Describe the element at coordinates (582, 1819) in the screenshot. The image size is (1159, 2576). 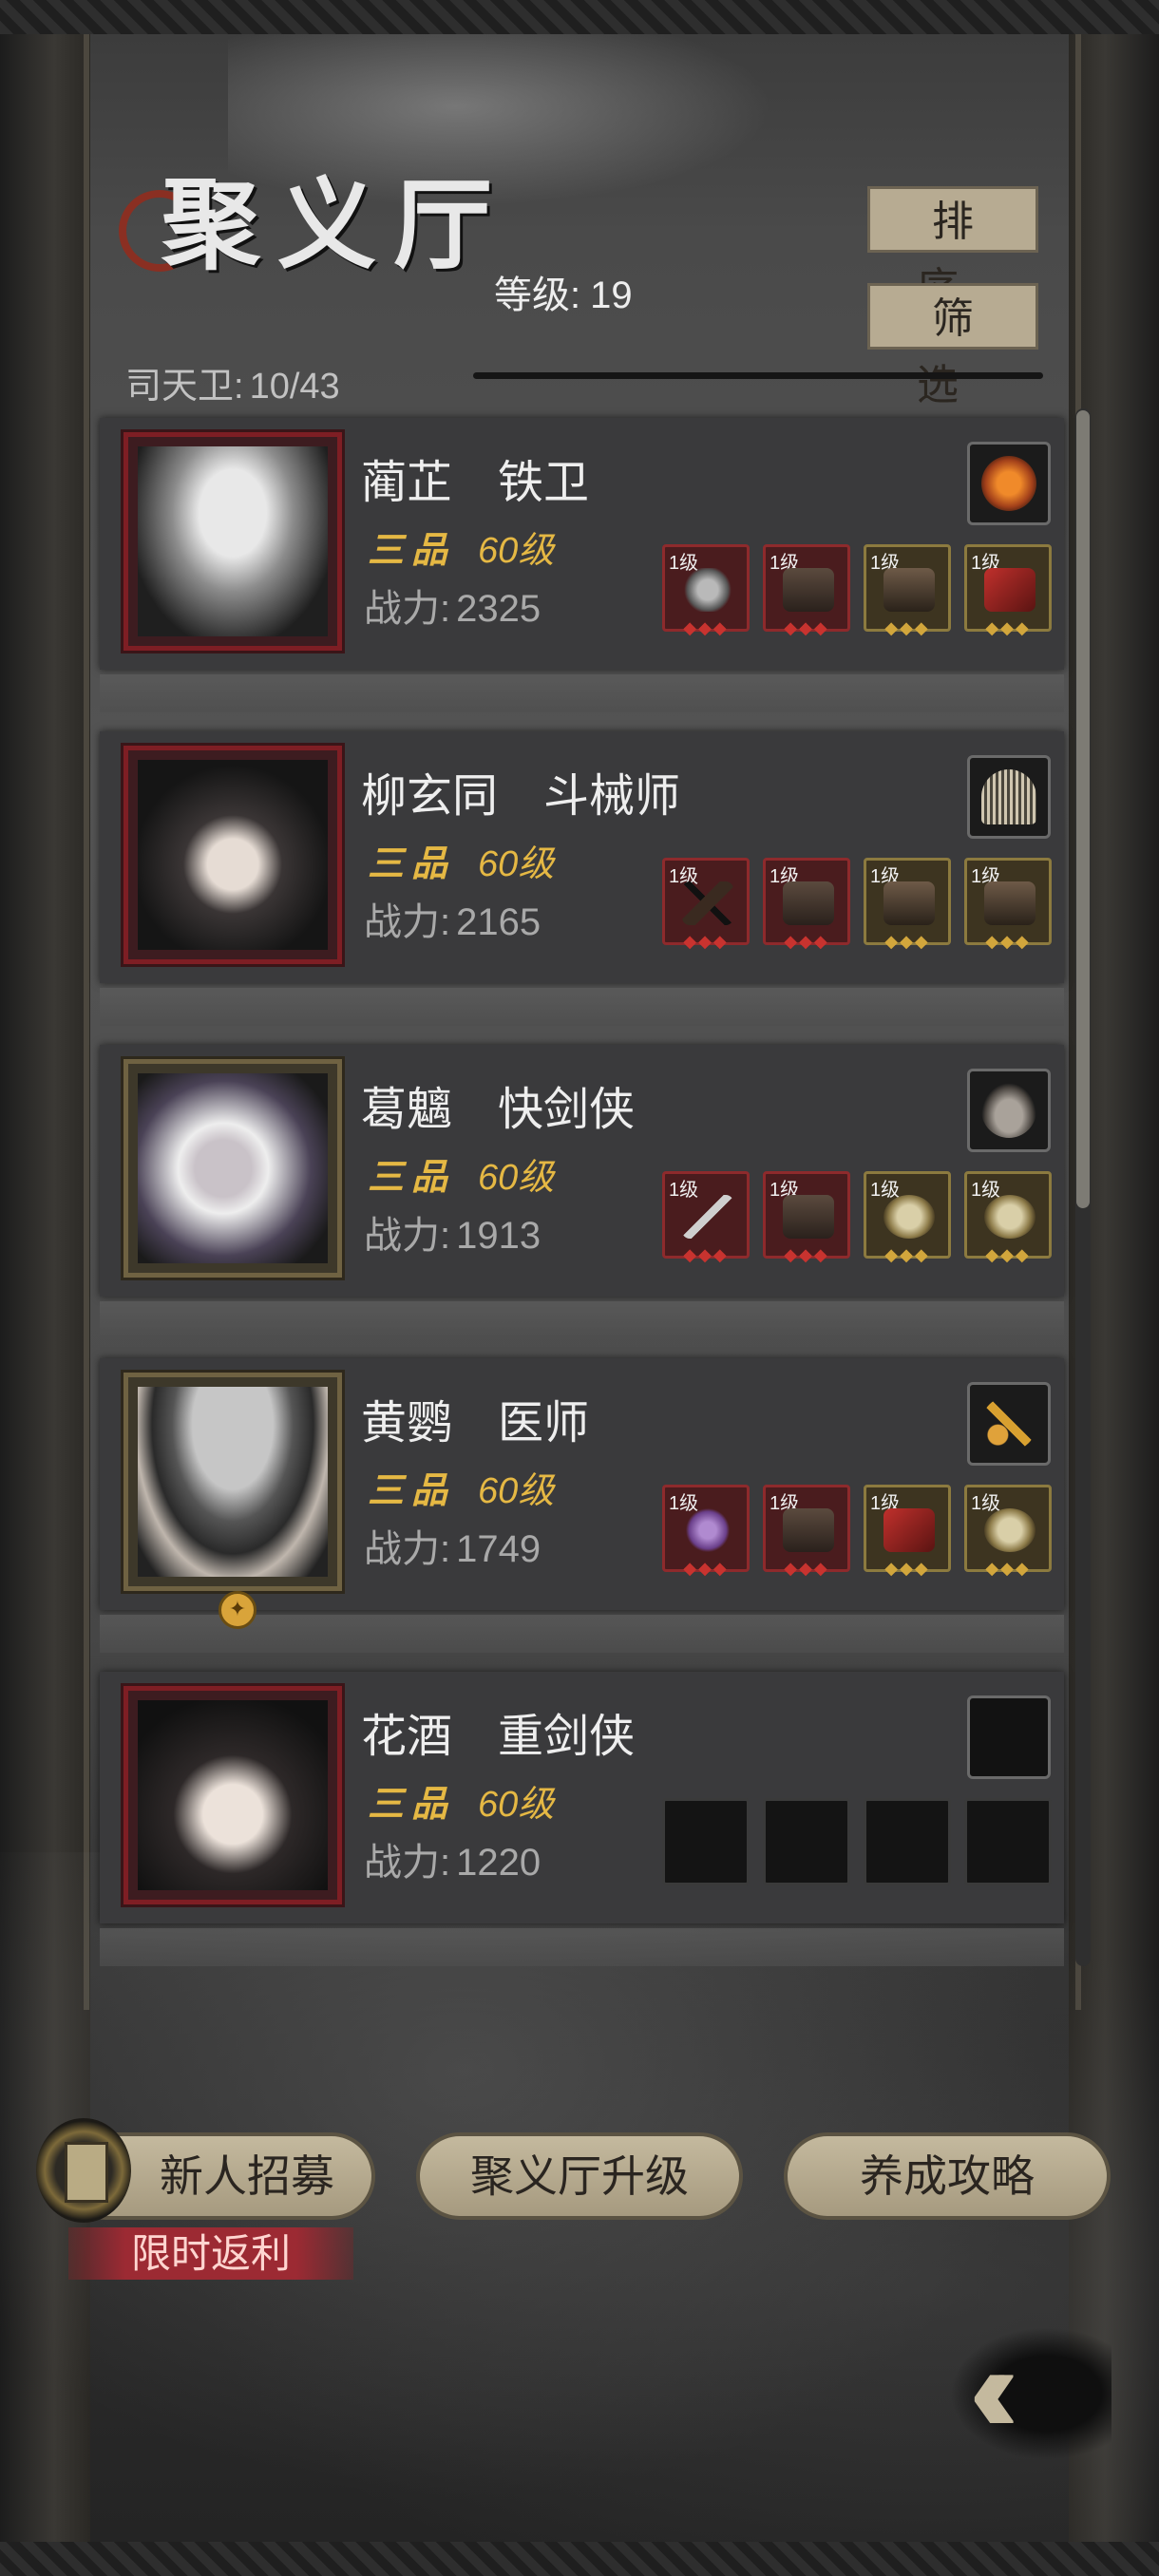
I see `hero-card: 花酒 重剑侠 三品 60级 战力: 1220` at that location.